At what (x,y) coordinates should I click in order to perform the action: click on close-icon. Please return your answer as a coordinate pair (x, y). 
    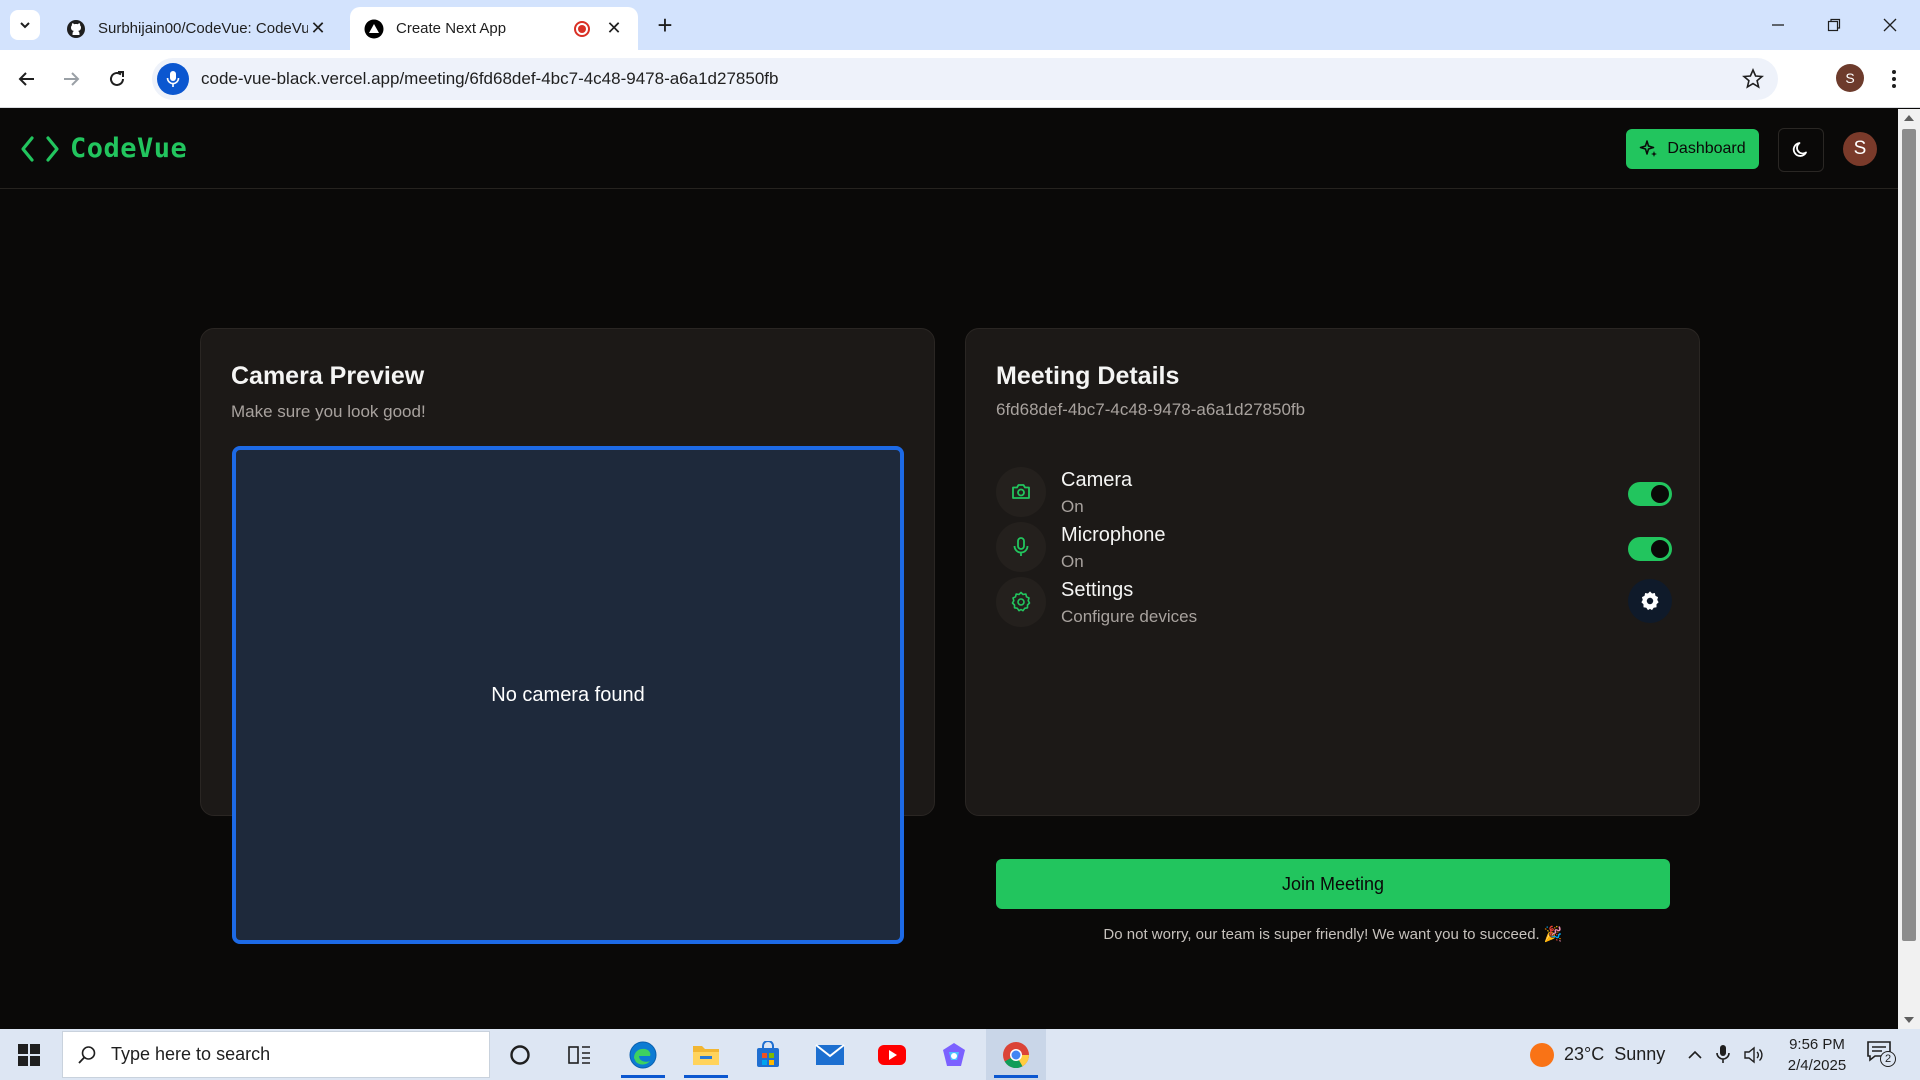
    Looking at the image, I should click on (1890, 25).